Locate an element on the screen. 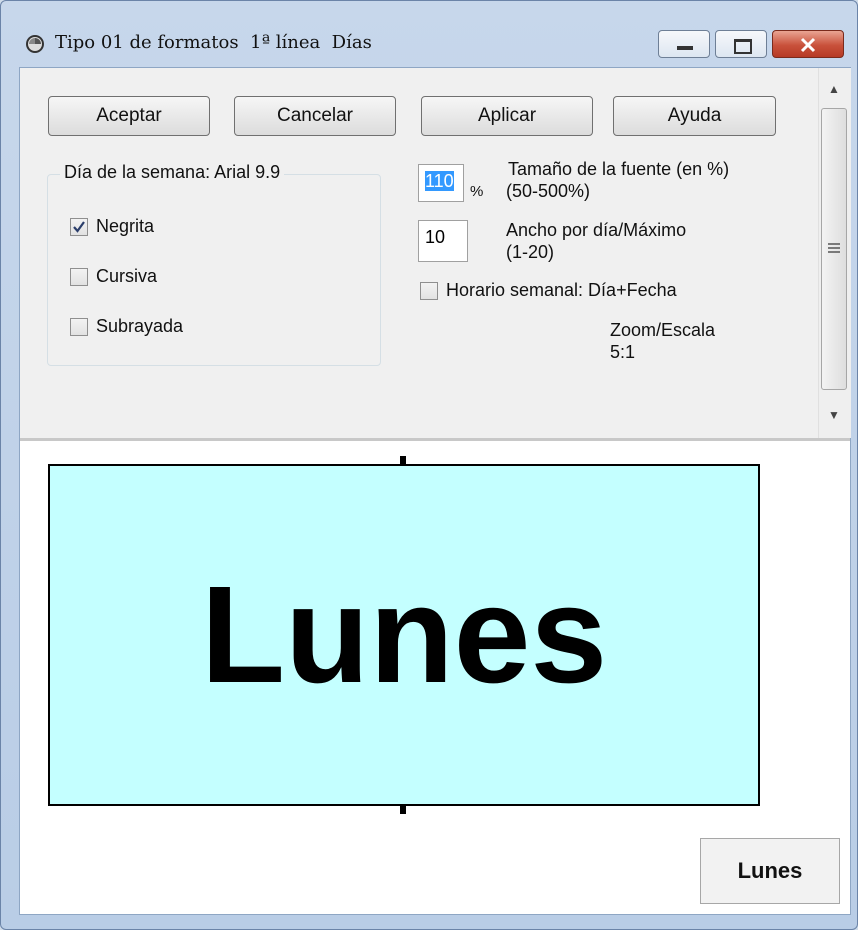  minimize-button is located at coordinates (684, 44).